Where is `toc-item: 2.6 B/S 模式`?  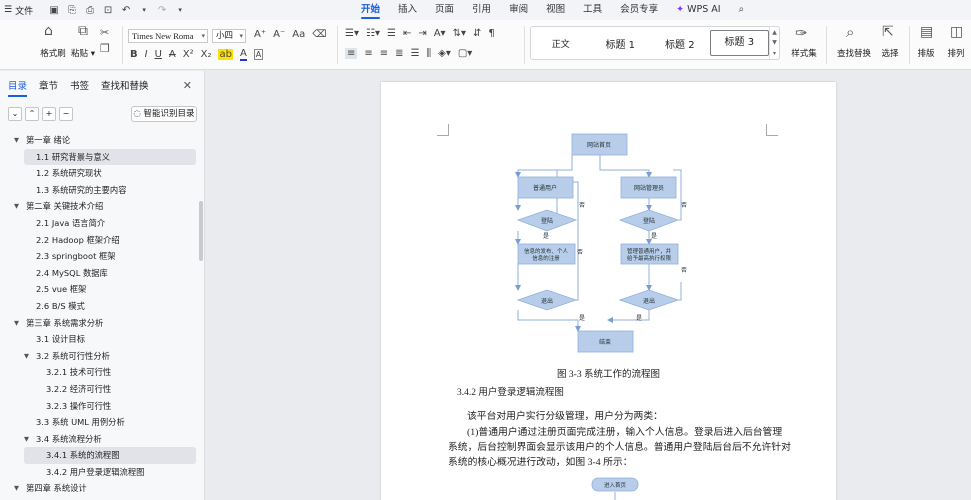 toc-item: 2.6 B/S 模式 is located at coordinates (100, 306).